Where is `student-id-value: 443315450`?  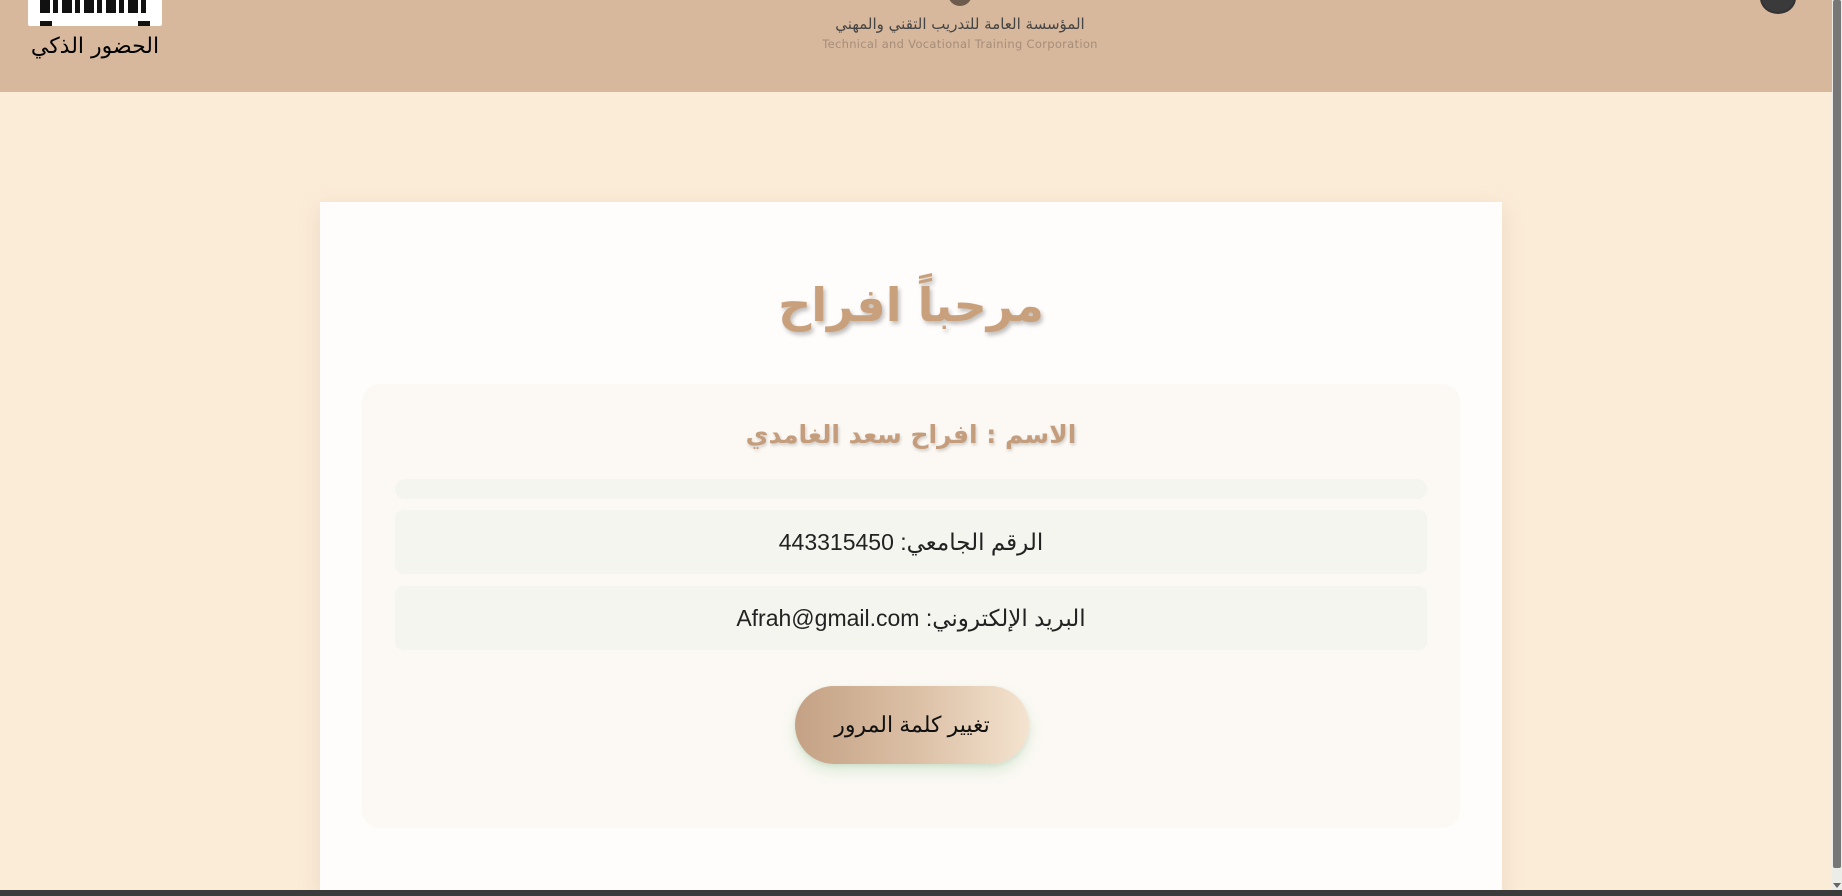
student-id-value: 443315450 is located at coordinates (836, 542).